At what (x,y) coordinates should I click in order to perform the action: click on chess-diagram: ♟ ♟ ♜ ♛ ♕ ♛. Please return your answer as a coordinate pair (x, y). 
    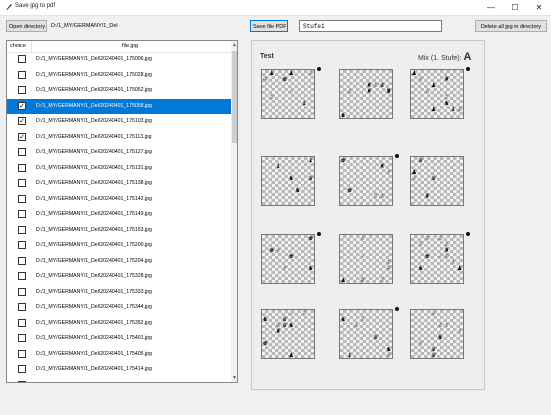
    Looking at the image, I should click on (437, 181).